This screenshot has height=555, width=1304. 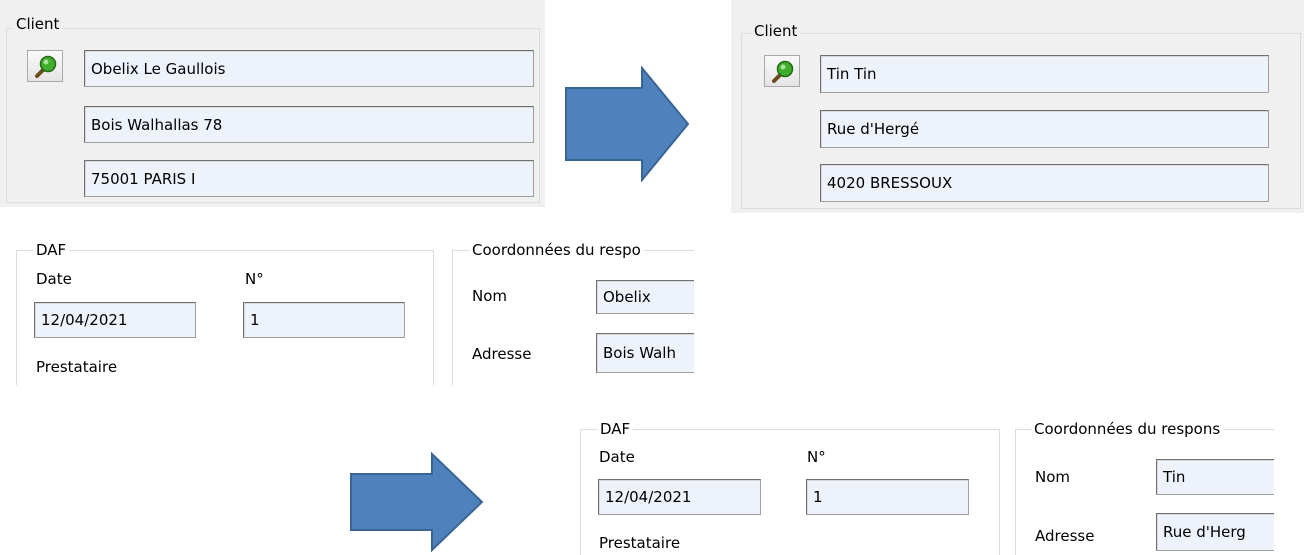 What do you see at coordinates (1044, 74) in the screenshot?
I see `client-name-field: Tin Tin` at bounding box center [1044, 74].